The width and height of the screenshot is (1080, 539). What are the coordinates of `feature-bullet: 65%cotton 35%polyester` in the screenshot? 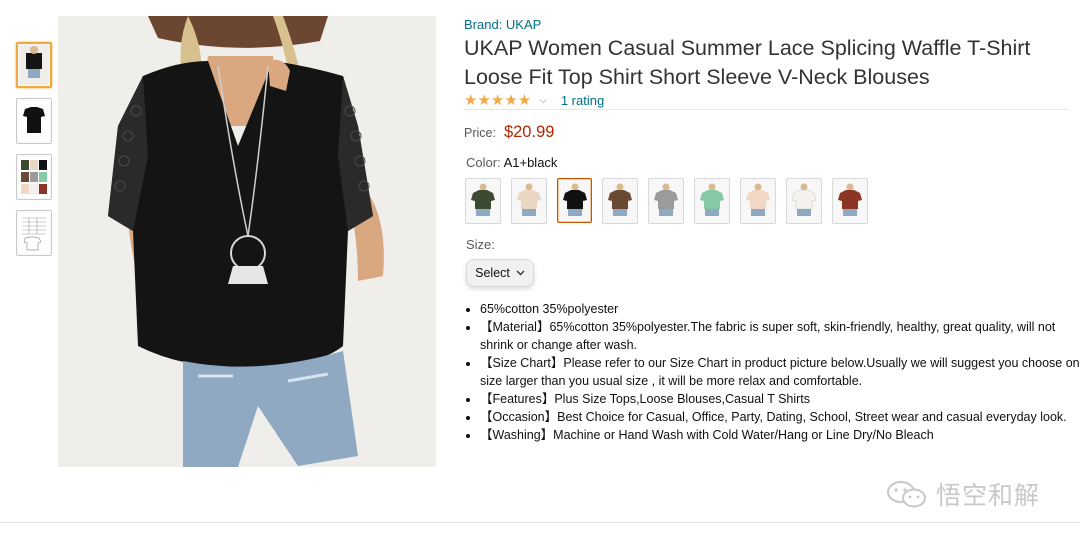 It's located at (780, 309).